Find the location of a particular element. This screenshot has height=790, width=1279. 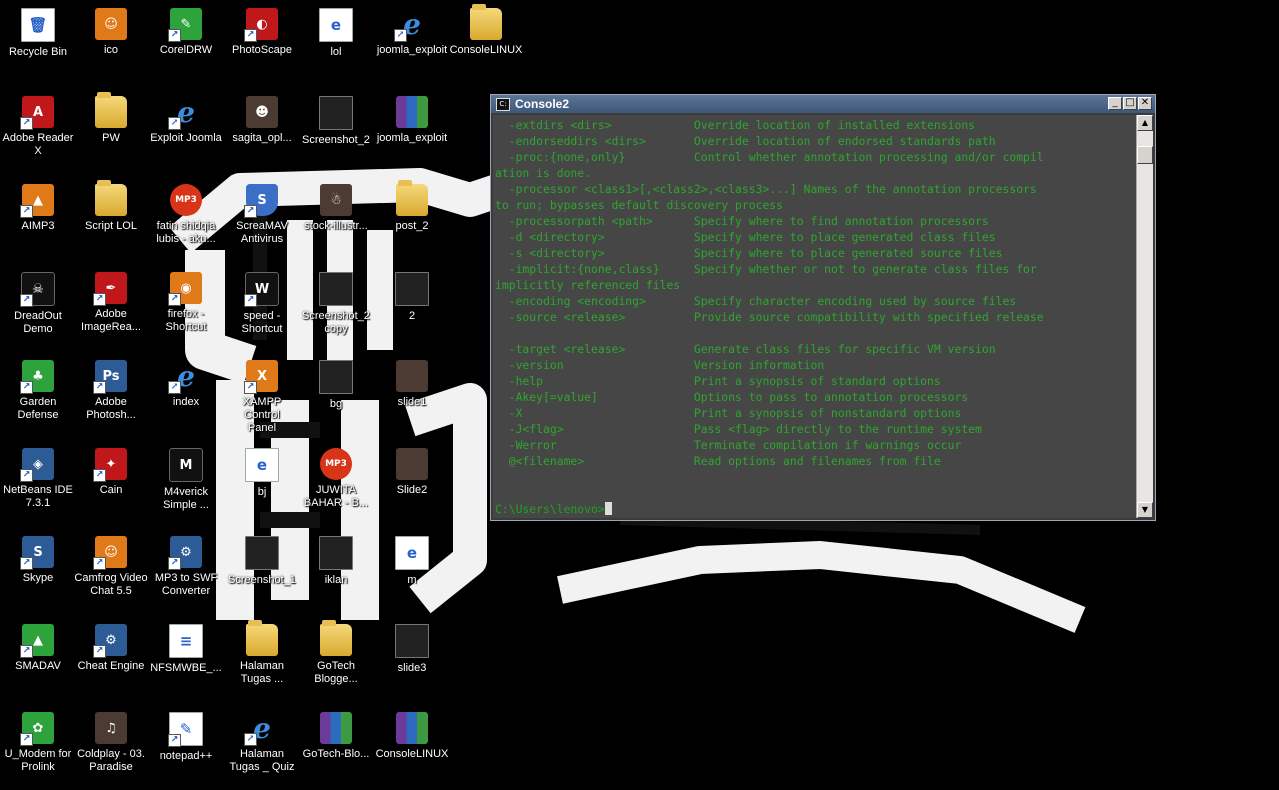

desktop-icon: ☠ ↗ DreadOut Demo is located at coordinates (38, 308).